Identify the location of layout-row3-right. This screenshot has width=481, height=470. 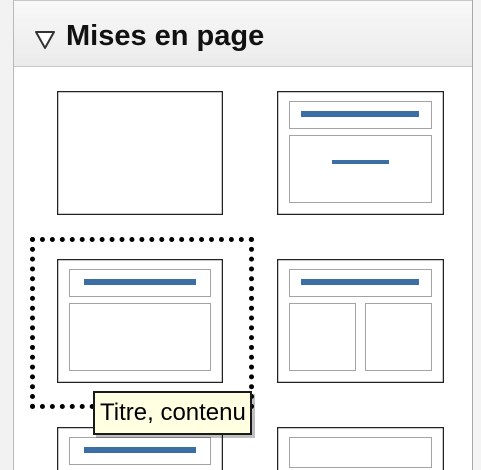
(360, 448).